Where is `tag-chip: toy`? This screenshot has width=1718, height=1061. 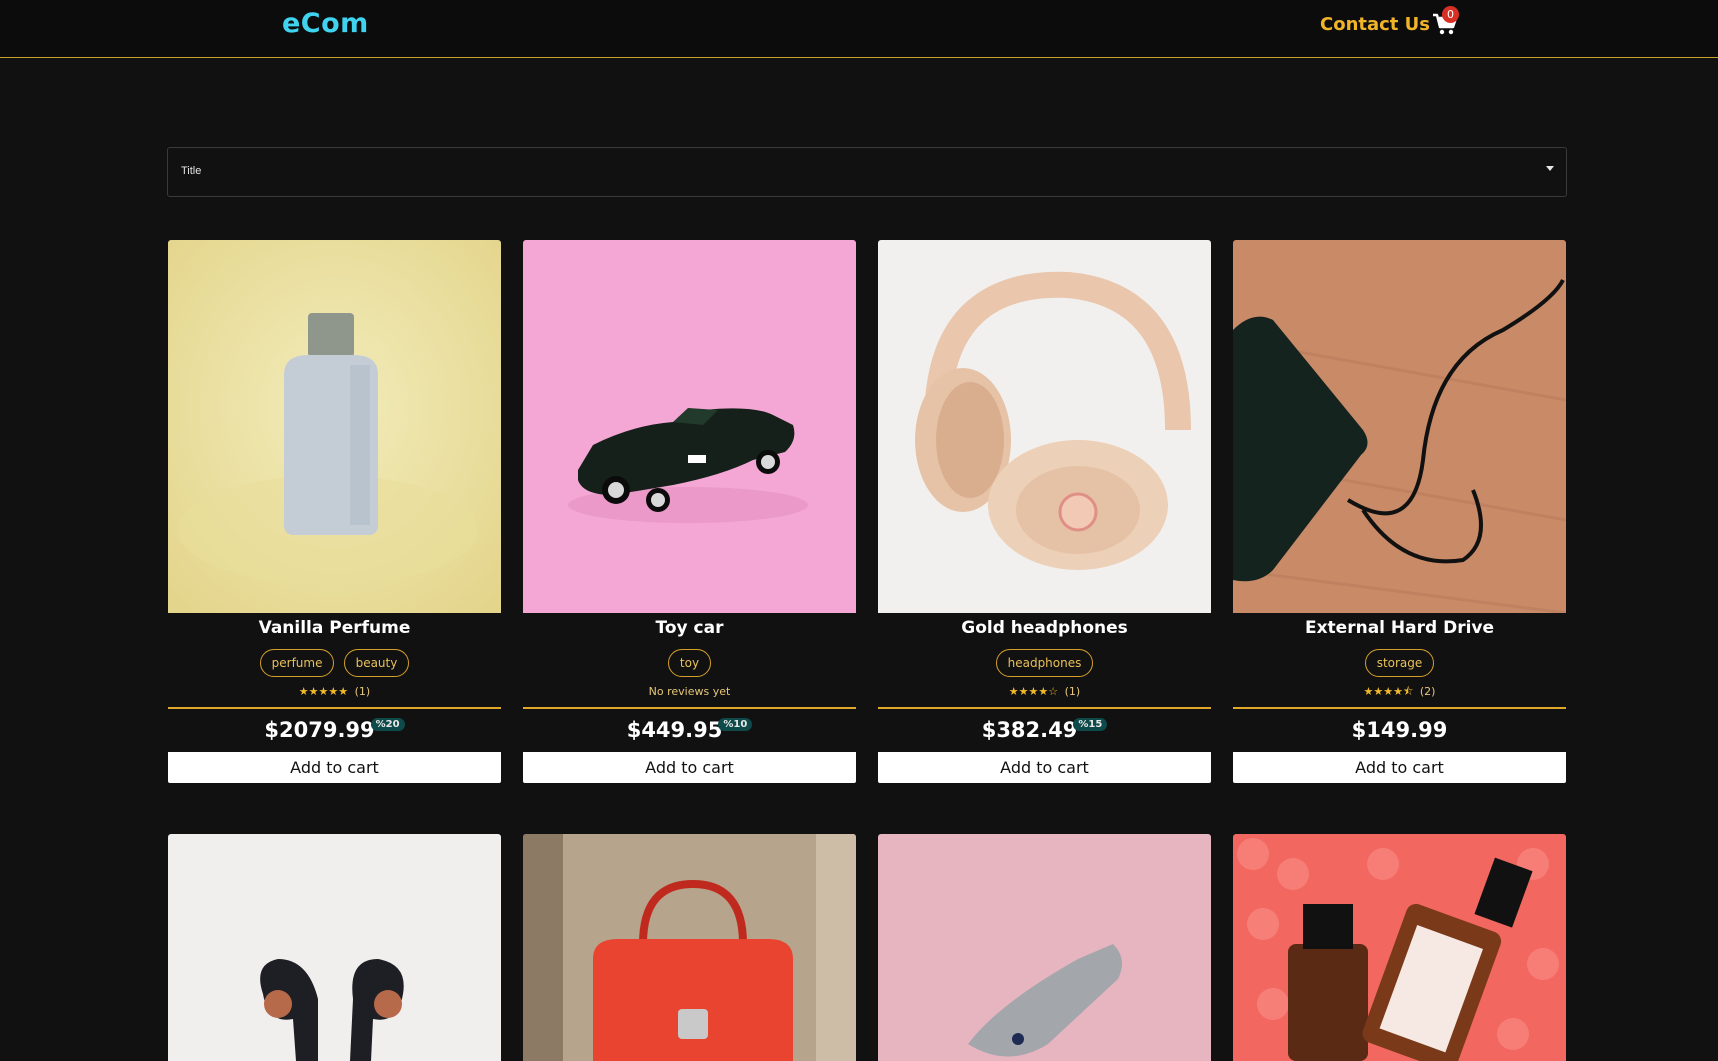 tag-chip: toy is located at coordinates (689, 663).